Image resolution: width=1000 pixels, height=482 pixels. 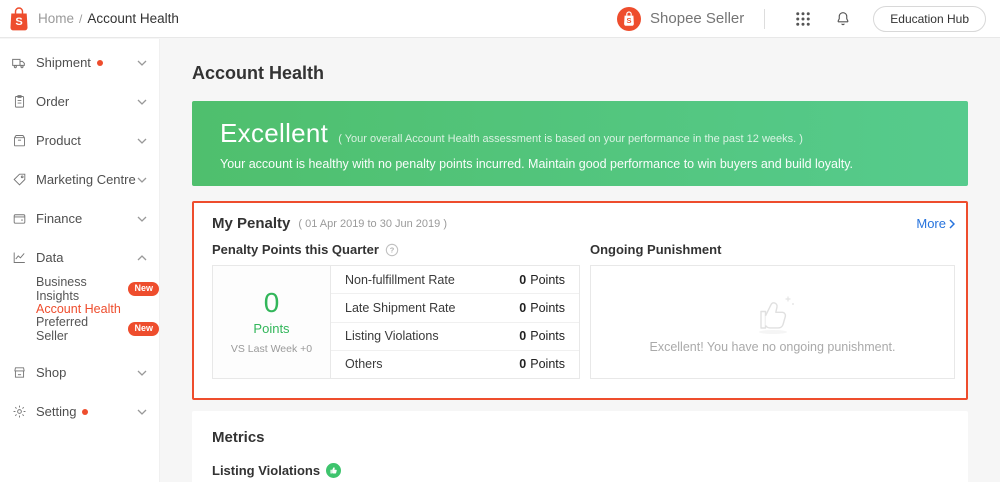 What do you see at coordinates (79, 140) in the screenshot?
I see `sidebar-item-product: Product` at bounding box center [79, 140].